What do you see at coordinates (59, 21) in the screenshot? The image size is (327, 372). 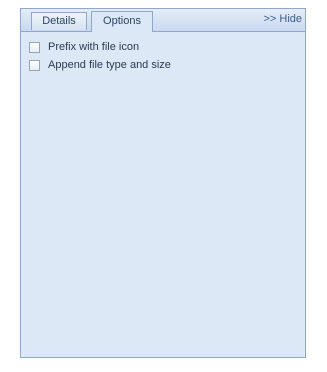 I see `tab-details: Details` at bounding box center [59, 21].